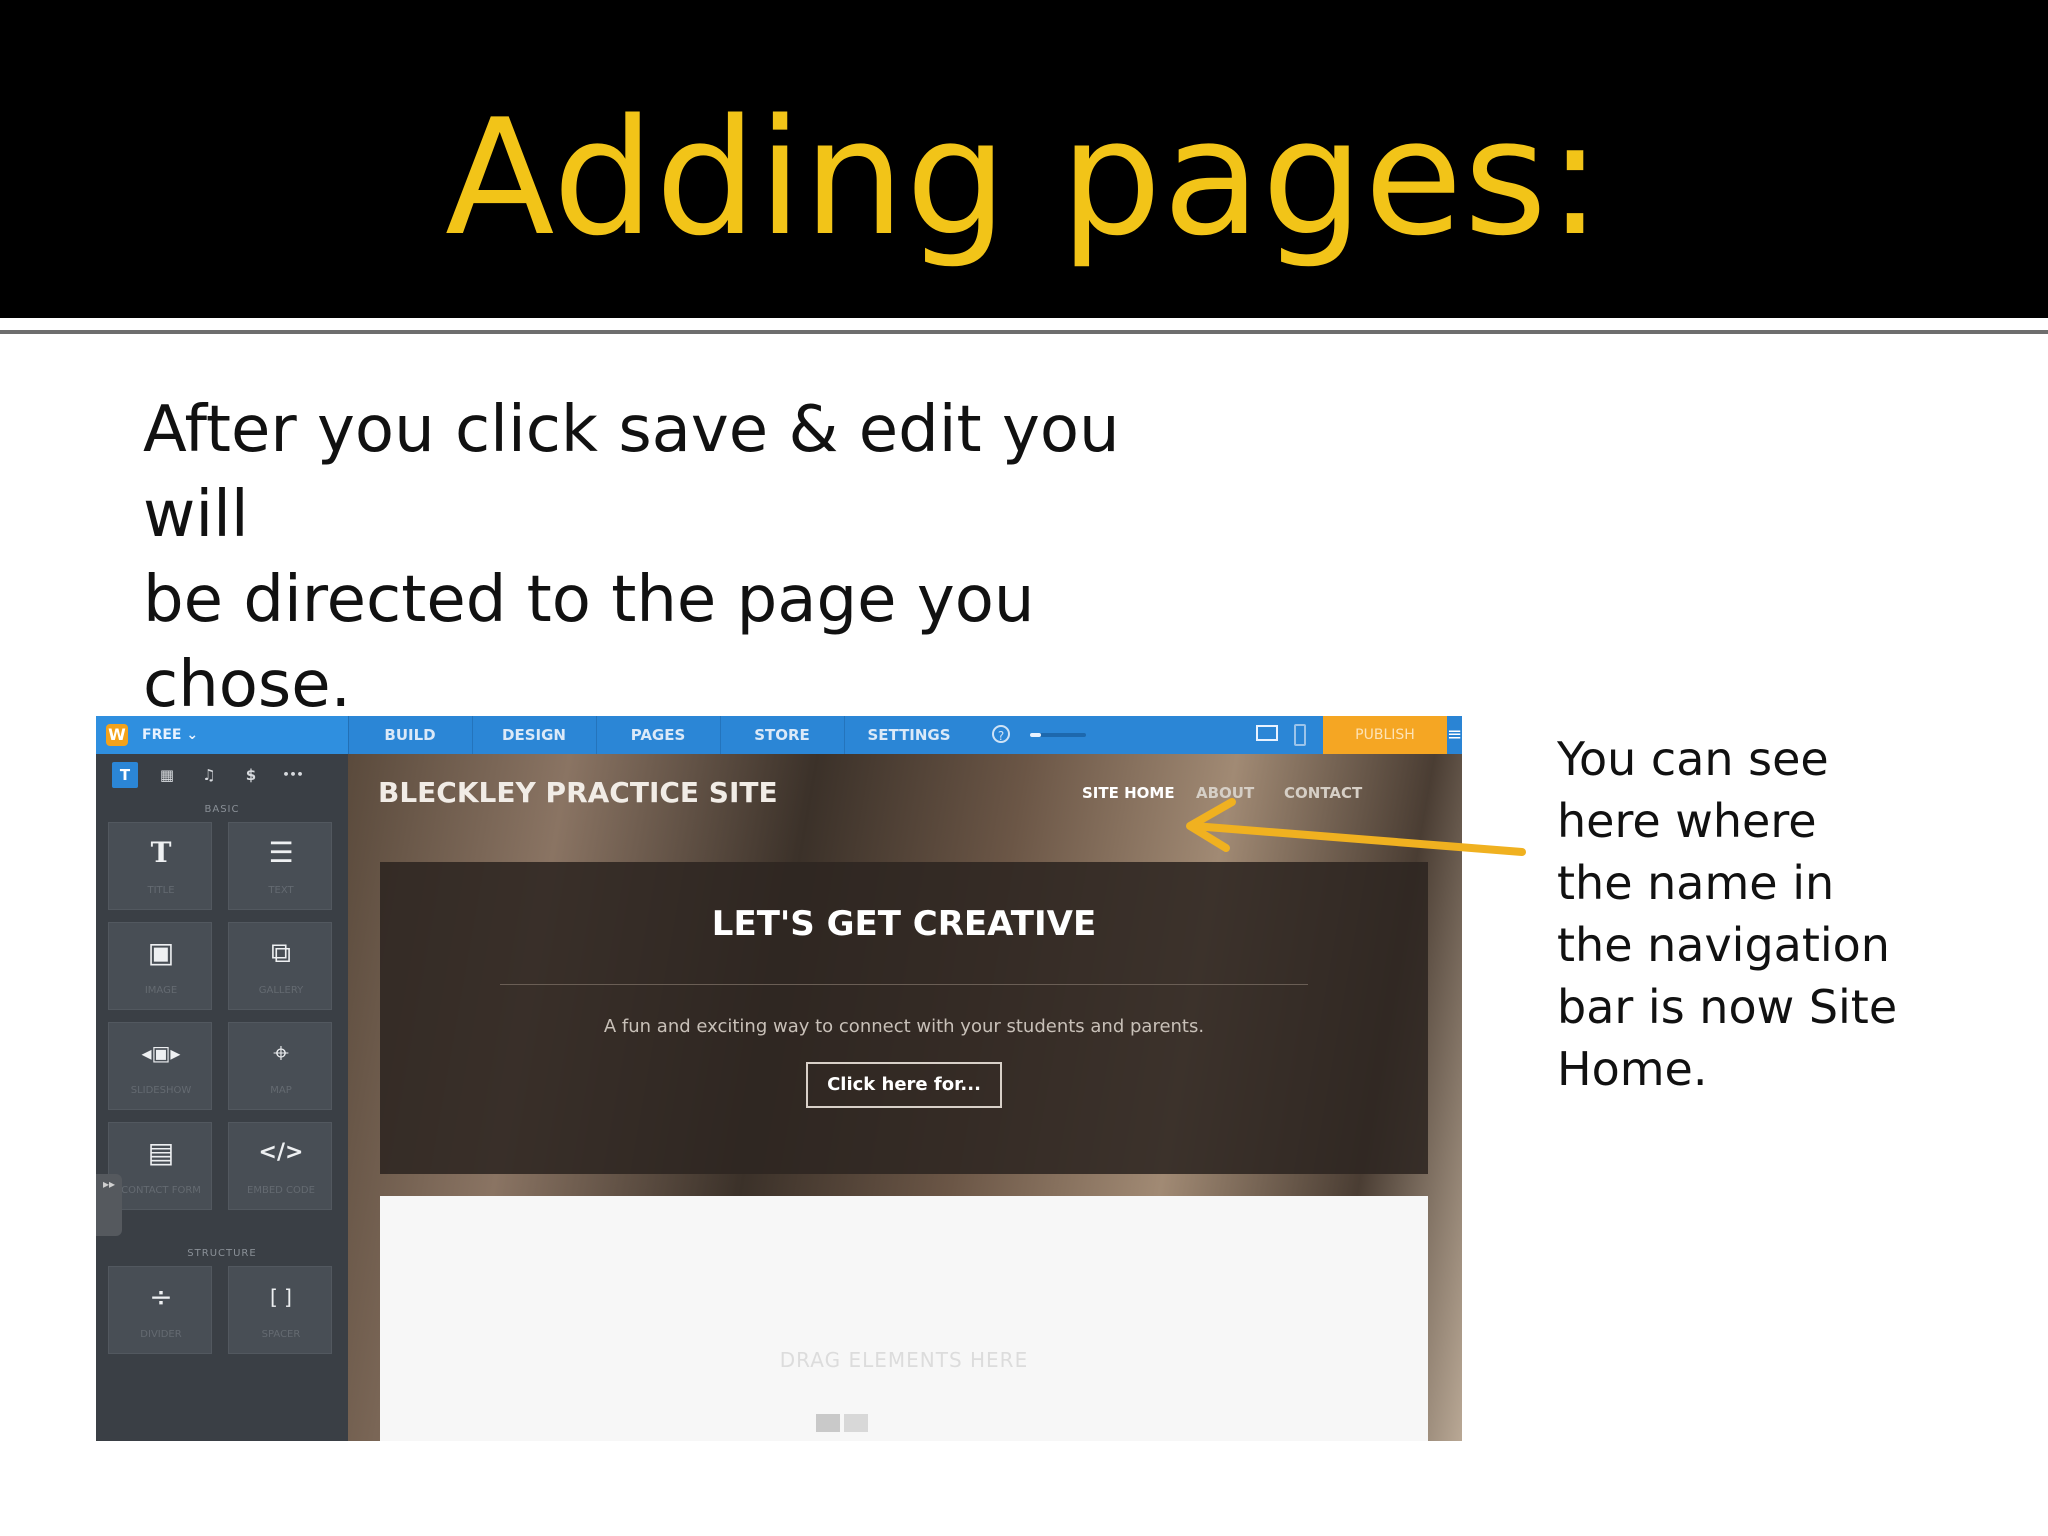 Image resolution: width=2048 pixels, height=1536 pixels. What do you see at coordinates (1632, 1069) in the screenshot?
I see `callout-line: Home.` at bounding box center [1632, 1069].